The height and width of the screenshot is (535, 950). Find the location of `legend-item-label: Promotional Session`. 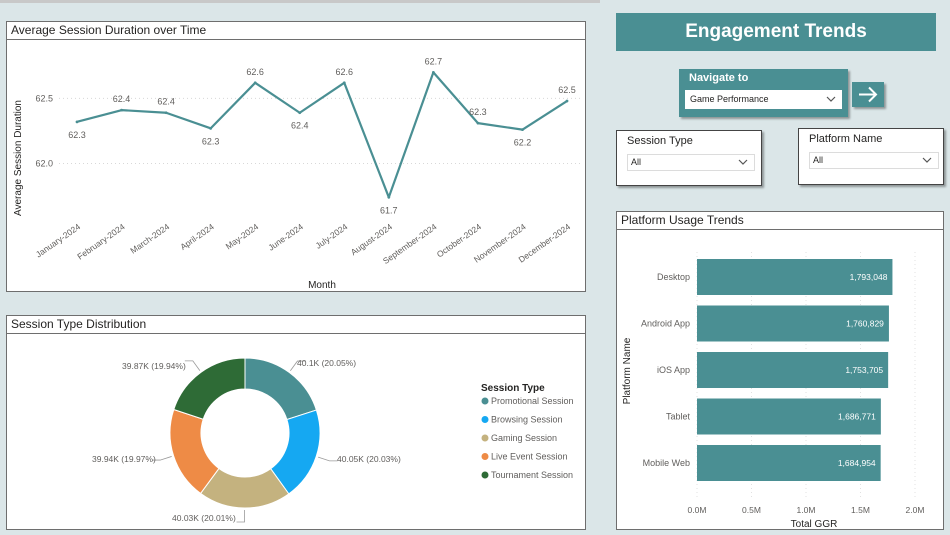

legend-item-label: Promotional Session is located at coordinates (532, 401).